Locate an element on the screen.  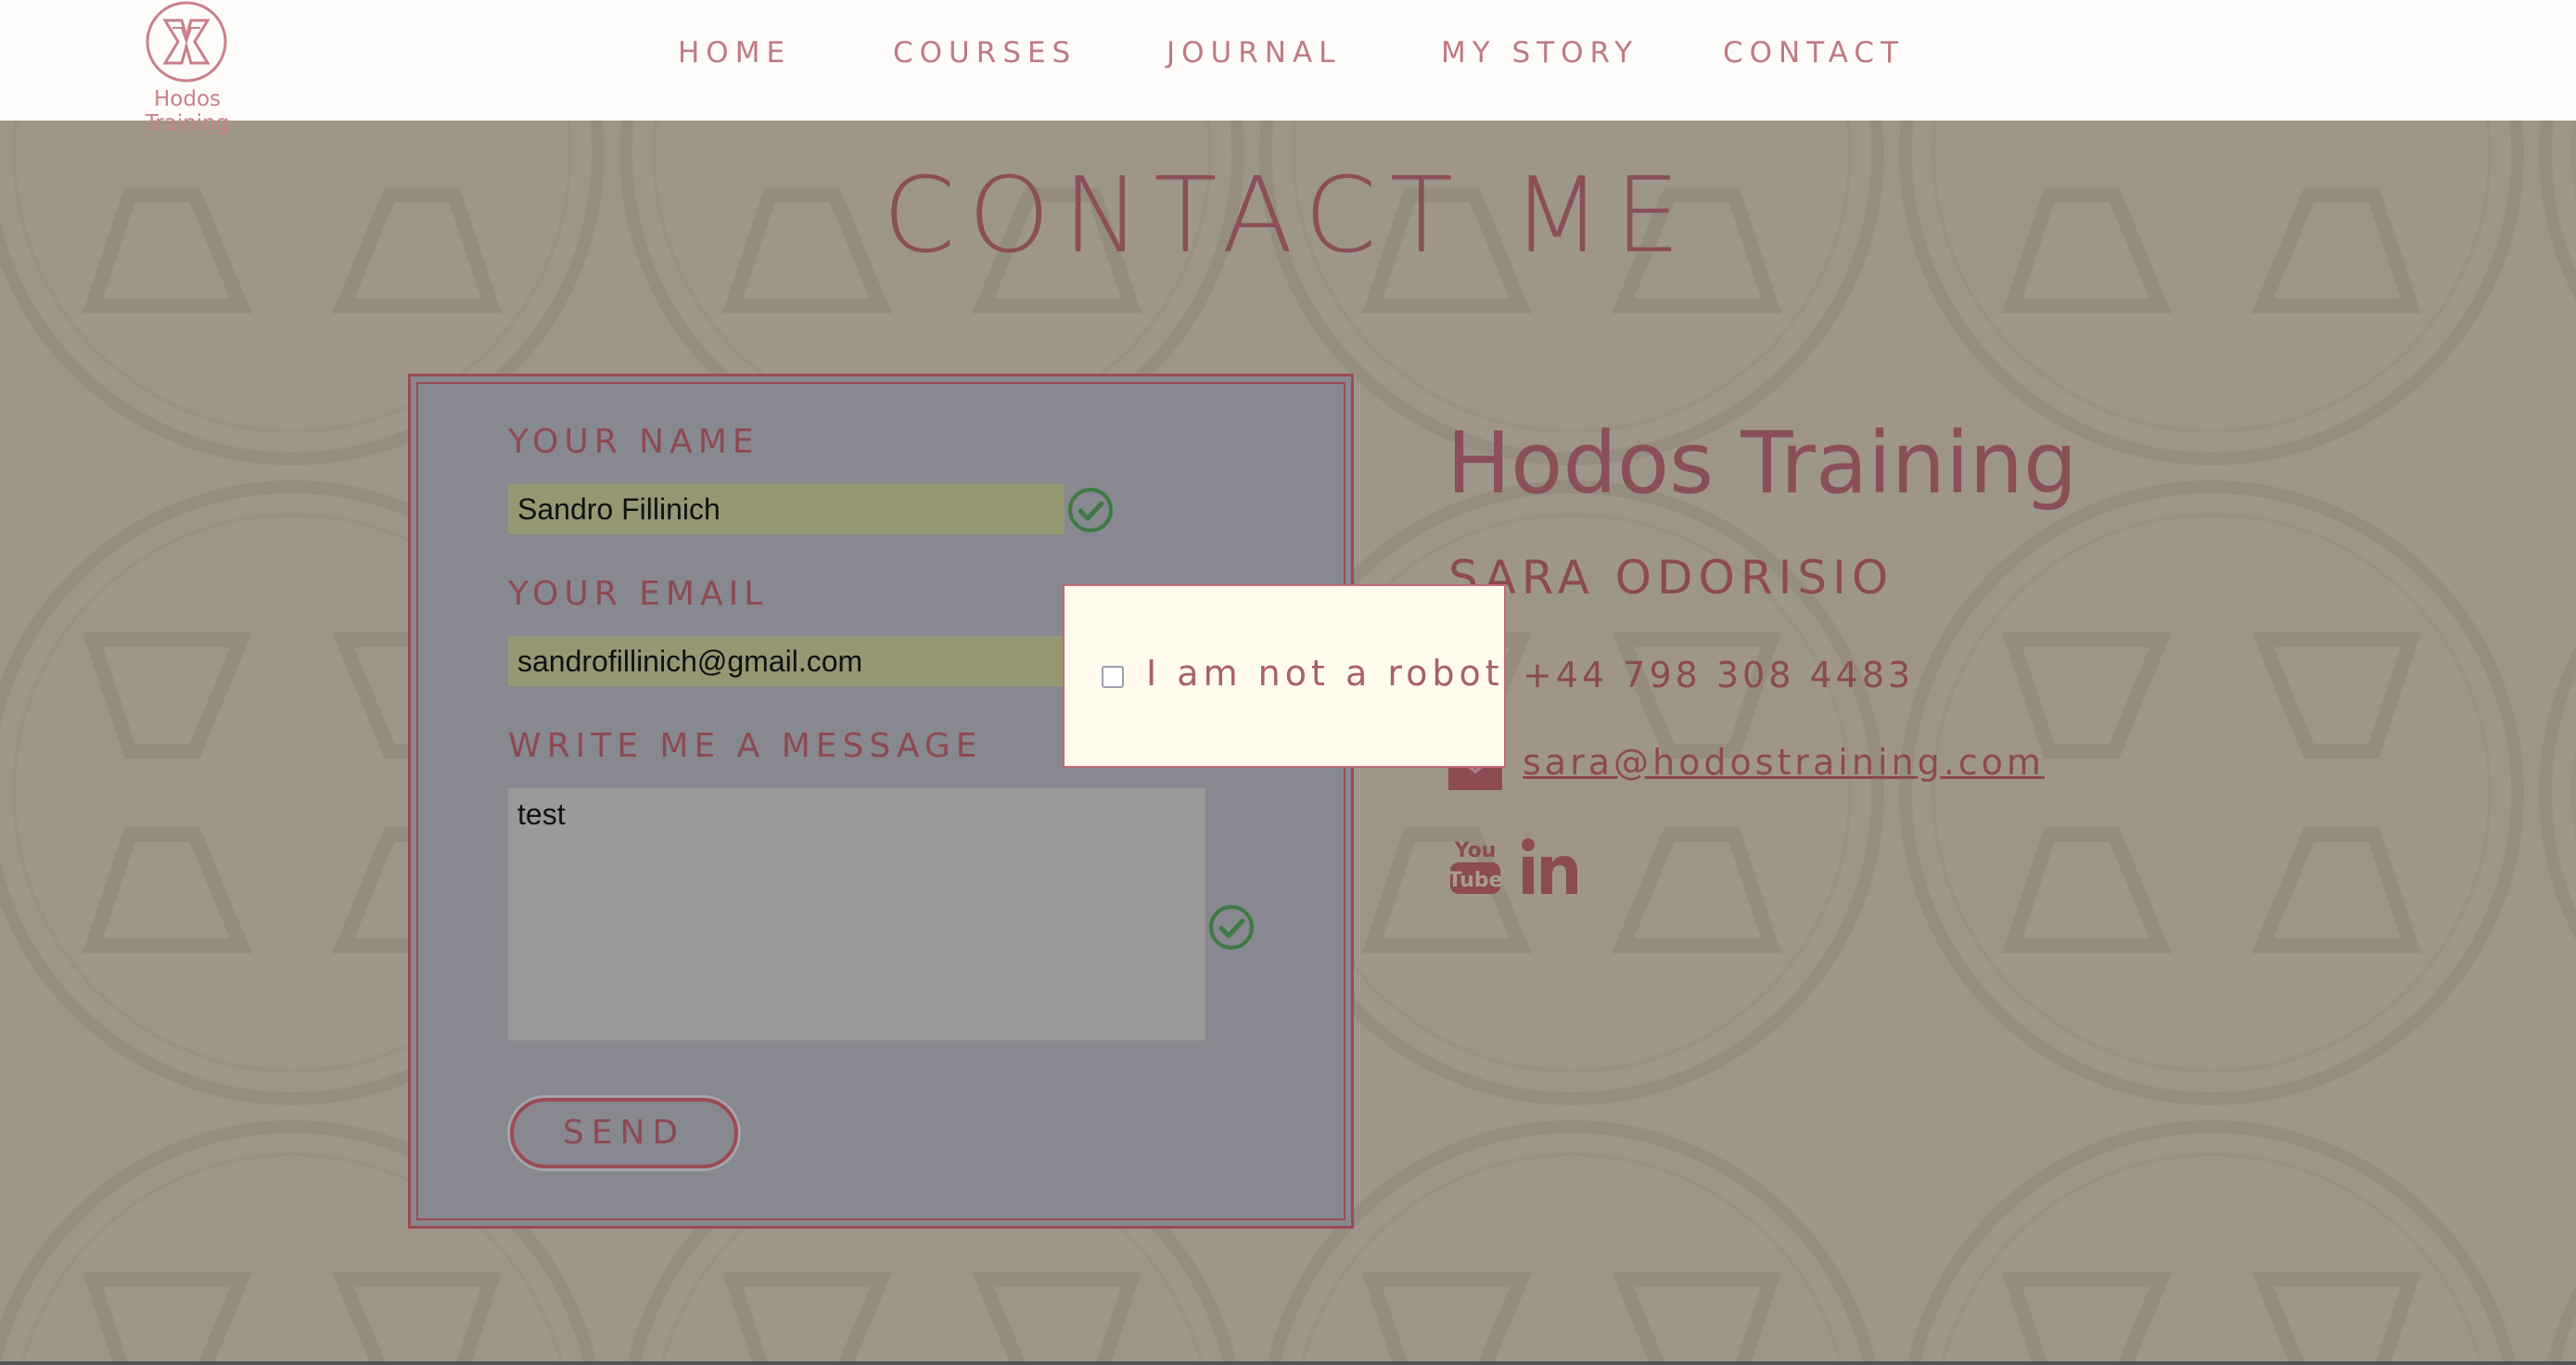
phone-number: +44 798 308 4483 is located at coordinates (1719, 675).